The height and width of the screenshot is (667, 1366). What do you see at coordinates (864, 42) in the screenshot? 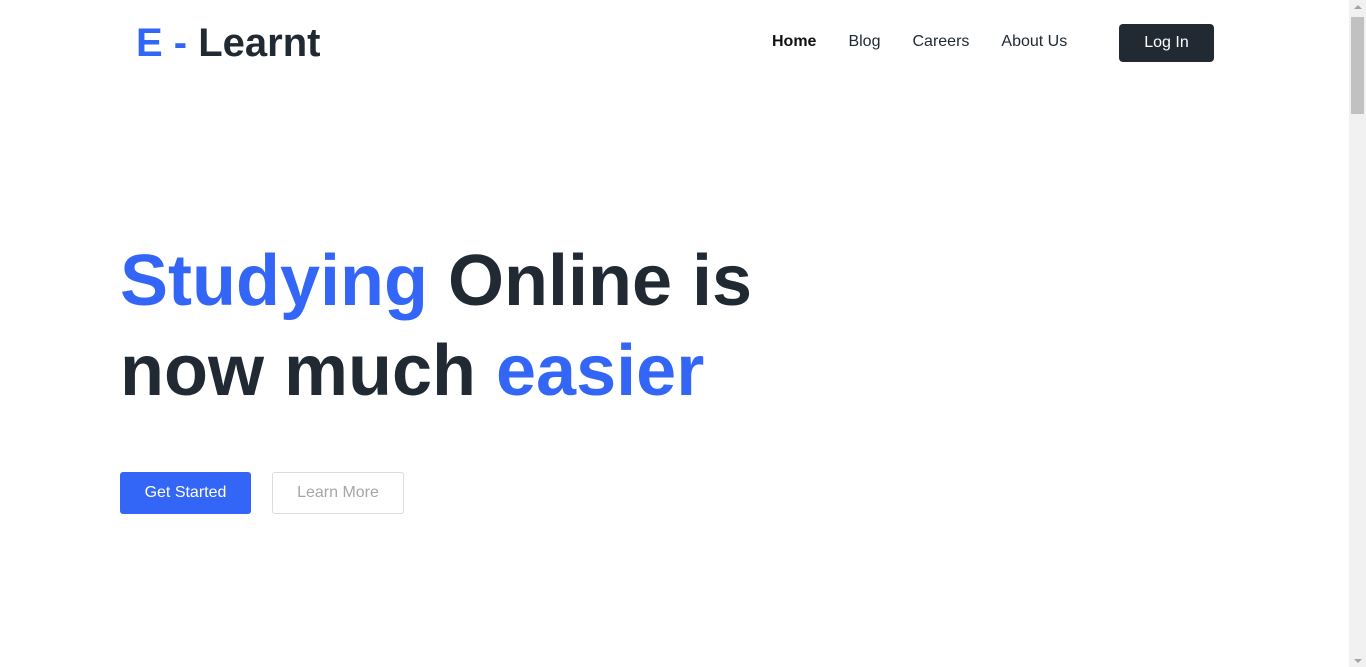
I see `nav-item-blog: Blog` at bounding box center [864, 42].